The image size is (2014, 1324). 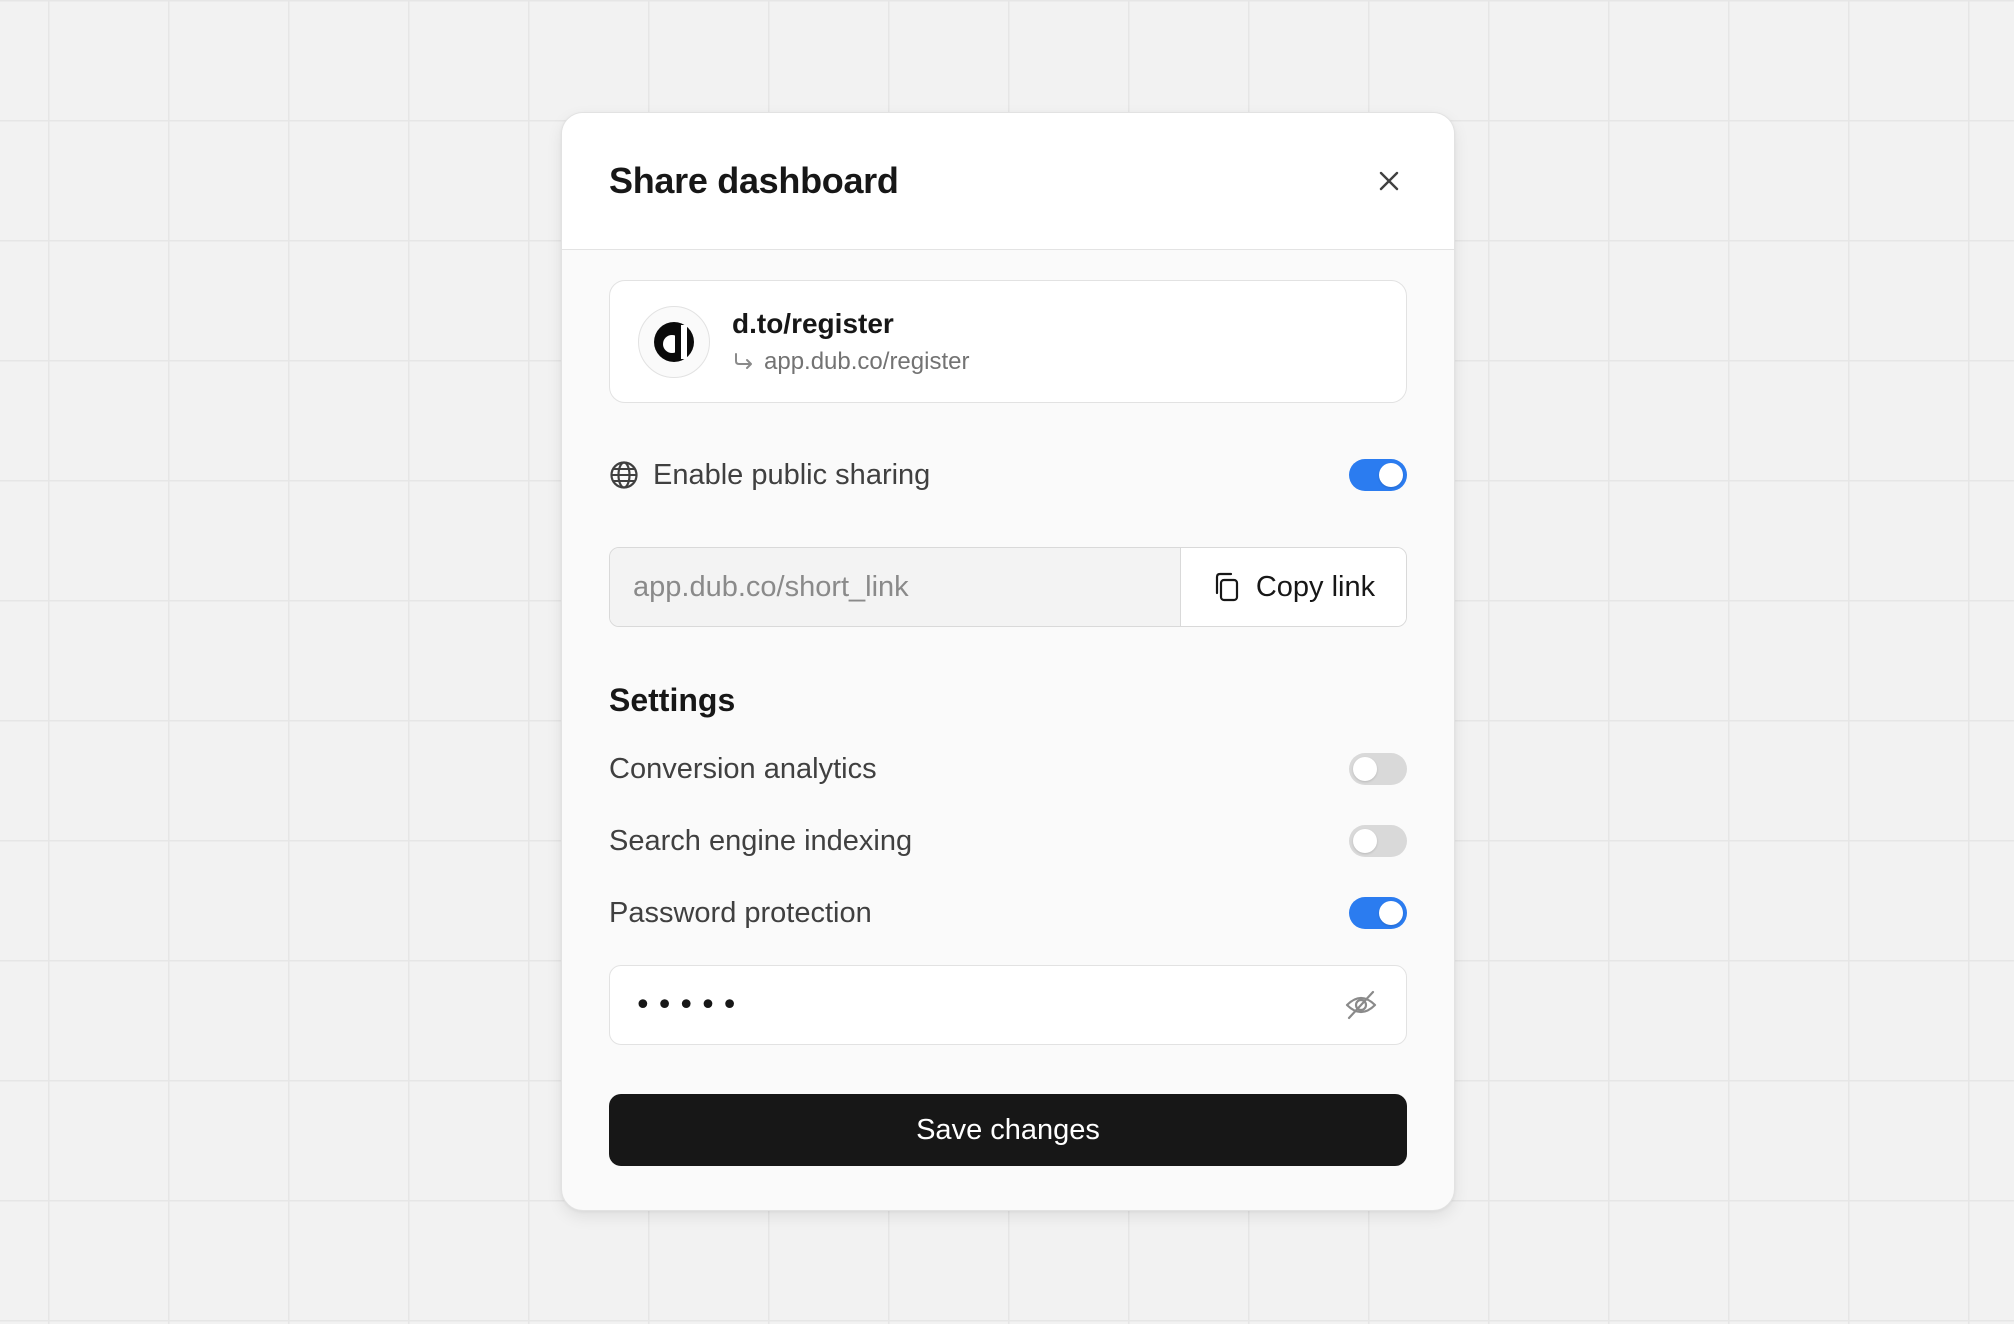 What do you see at coordinates (867, 361) in the screenshot?
I see `destination-url: app.dub.co/register` at bounding box center [867, 361].